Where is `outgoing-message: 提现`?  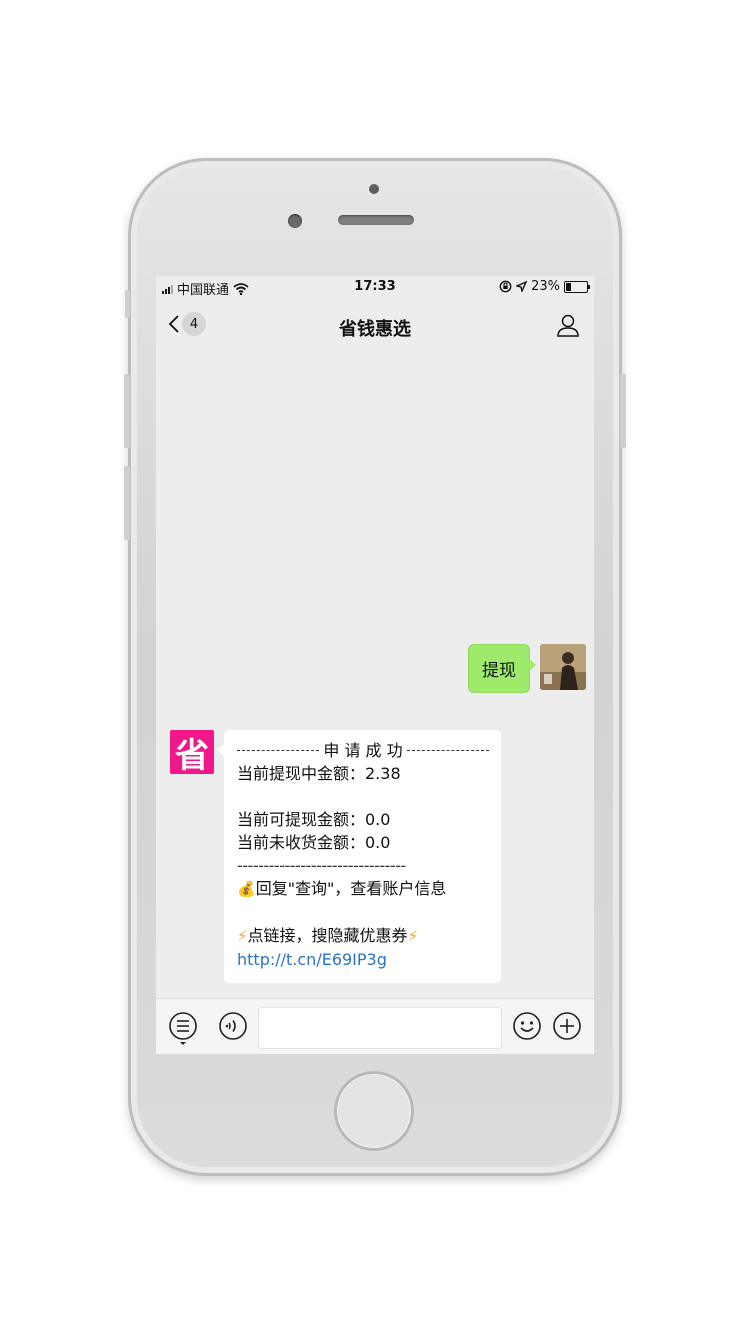
outgoing-message: 提现 is located at coordinates (527, 668).